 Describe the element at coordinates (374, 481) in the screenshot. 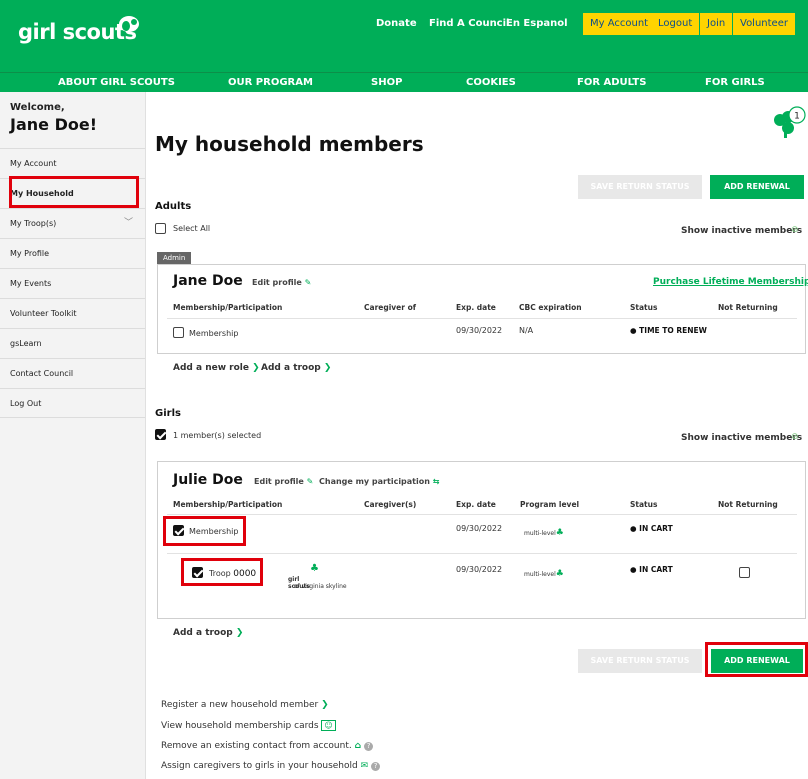

I see `change-participation-label: Change my participation` at that location.